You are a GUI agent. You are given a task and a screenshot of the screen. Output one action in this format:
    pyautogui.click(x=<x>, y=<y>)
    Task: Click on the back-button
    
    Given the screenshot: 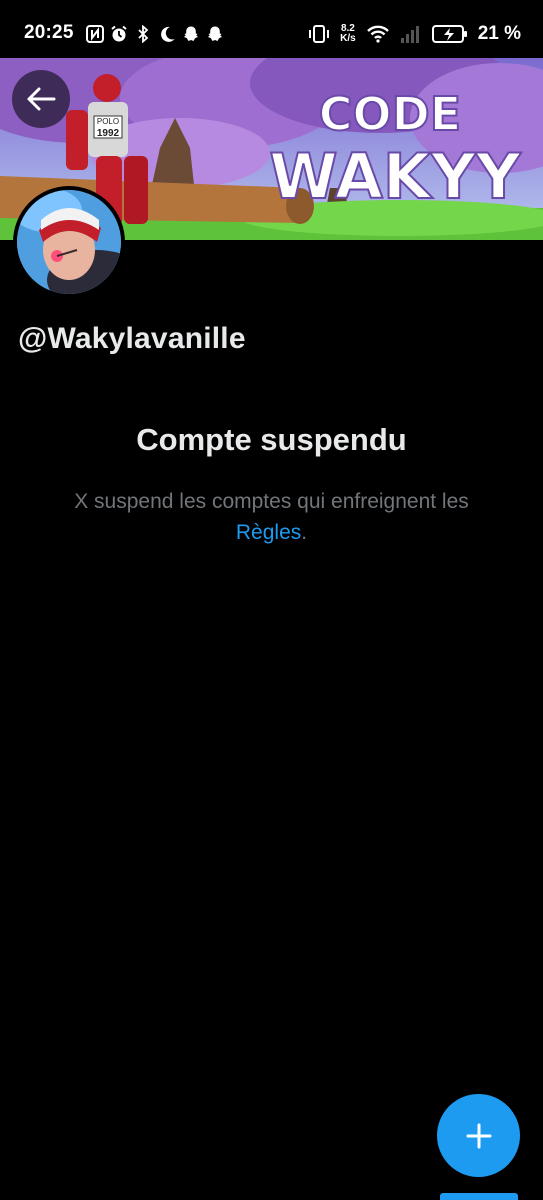 What is the action you would take?
    pyautogui.click(x=41, y=99)
    